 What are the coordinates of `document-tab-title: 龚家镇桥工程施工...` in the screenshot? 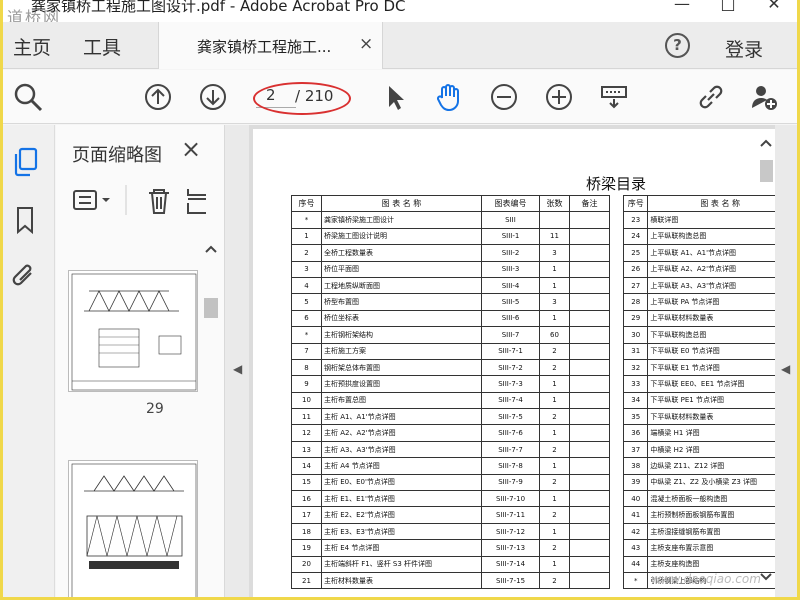 It's located at (264, 47).